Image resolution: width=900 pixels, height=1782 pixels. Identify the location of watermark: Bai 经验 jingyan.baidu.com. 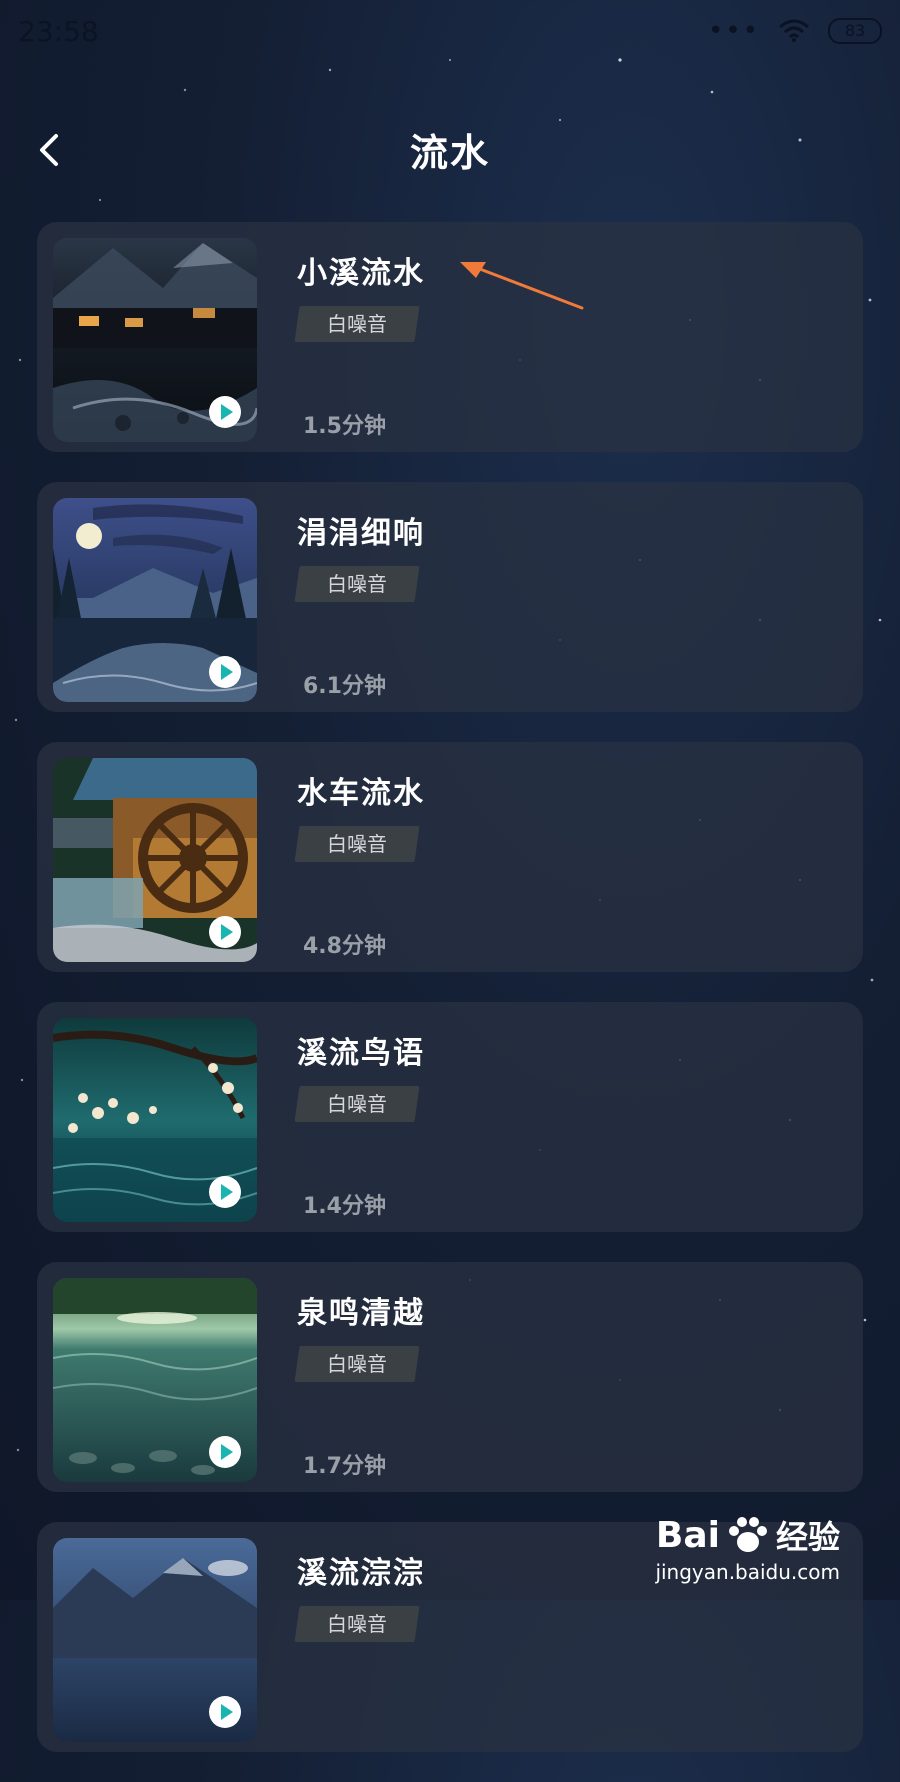
(747, 1548).